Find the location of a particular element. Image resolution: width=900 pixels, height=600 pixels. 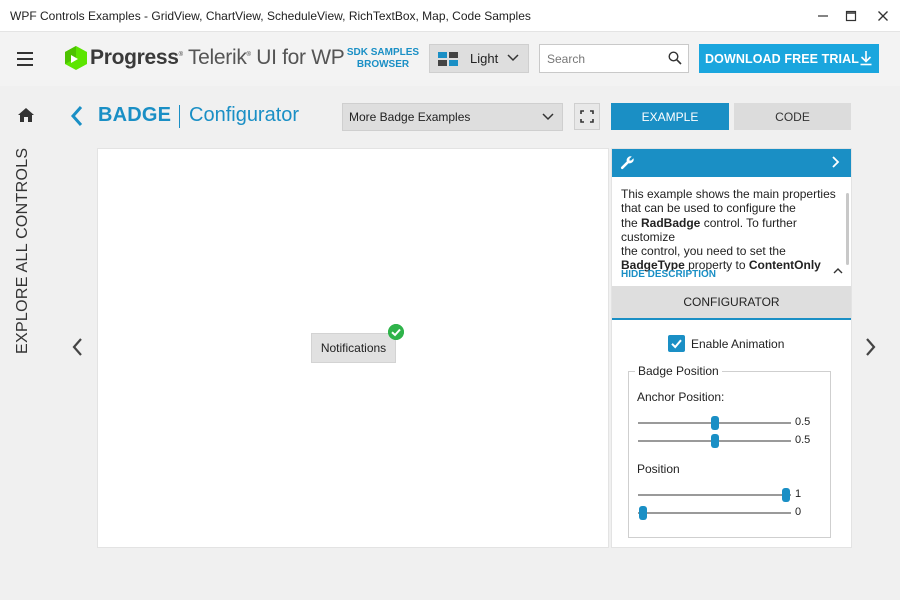

theme-tiles-icon is located at coordinates (448, 58).